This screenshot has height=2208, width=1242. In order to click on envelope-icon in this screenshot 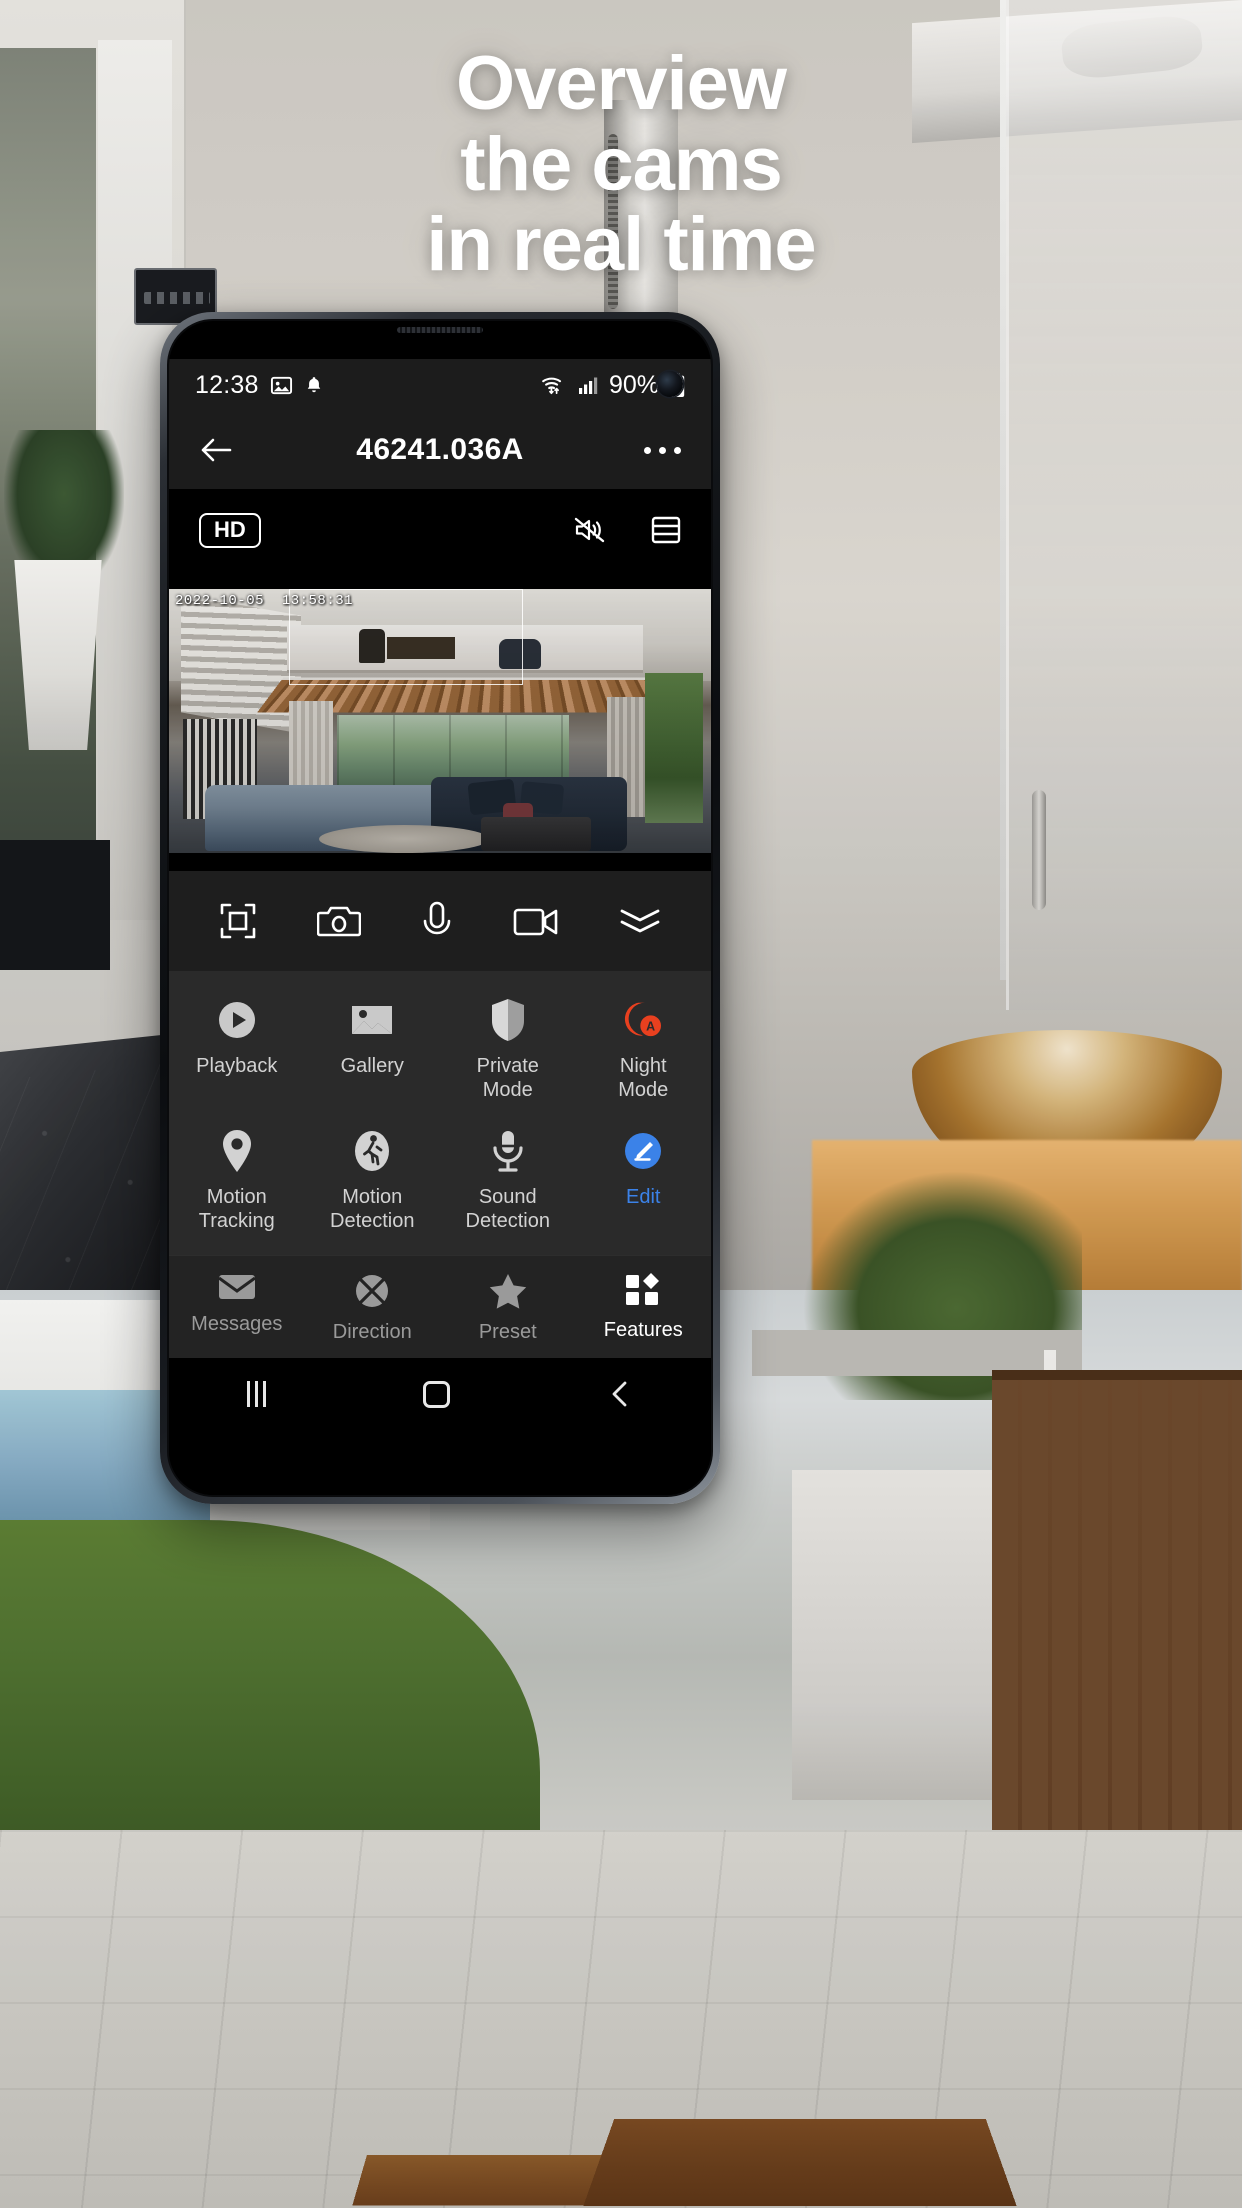, I will do `click(237, 1287)`.